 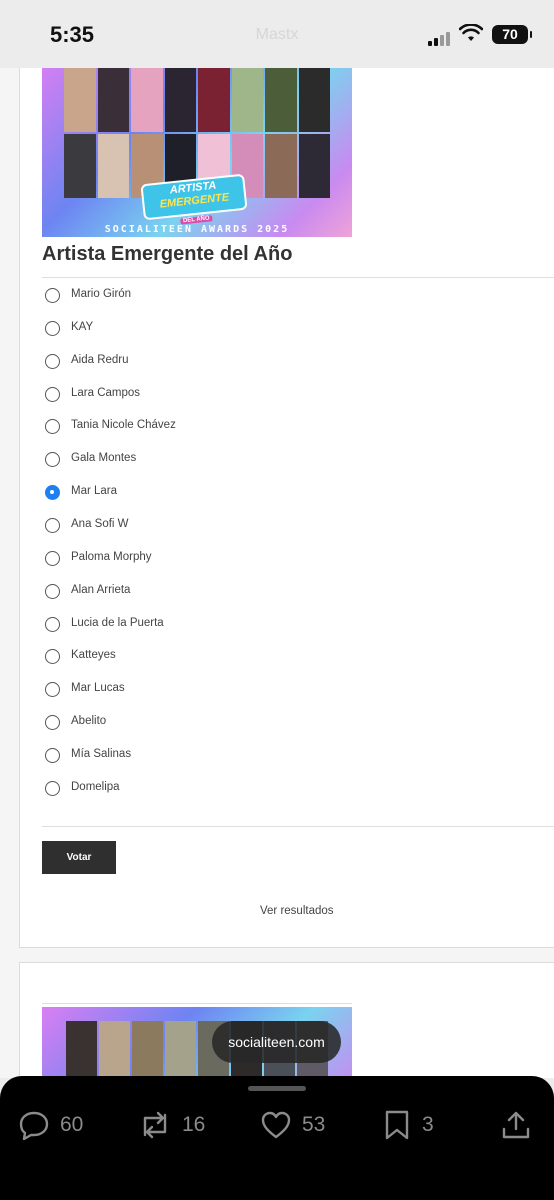 What do you see at coordinates (101, 294) in the screenshot?
I see `poll-option-label: Mario Girón` at bounding box center [101, 294].